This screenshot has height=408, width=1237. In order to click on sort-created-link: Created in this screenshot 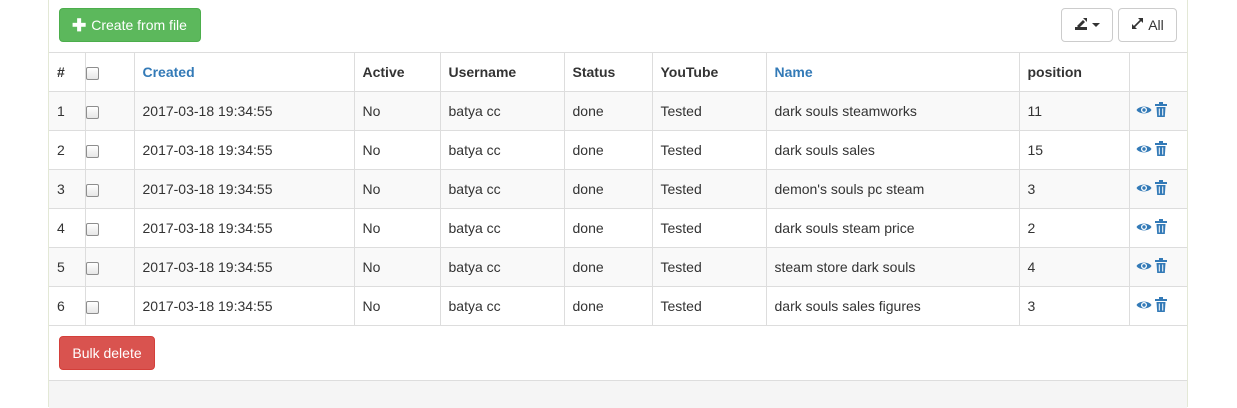, I will do `click(169, 72)`.